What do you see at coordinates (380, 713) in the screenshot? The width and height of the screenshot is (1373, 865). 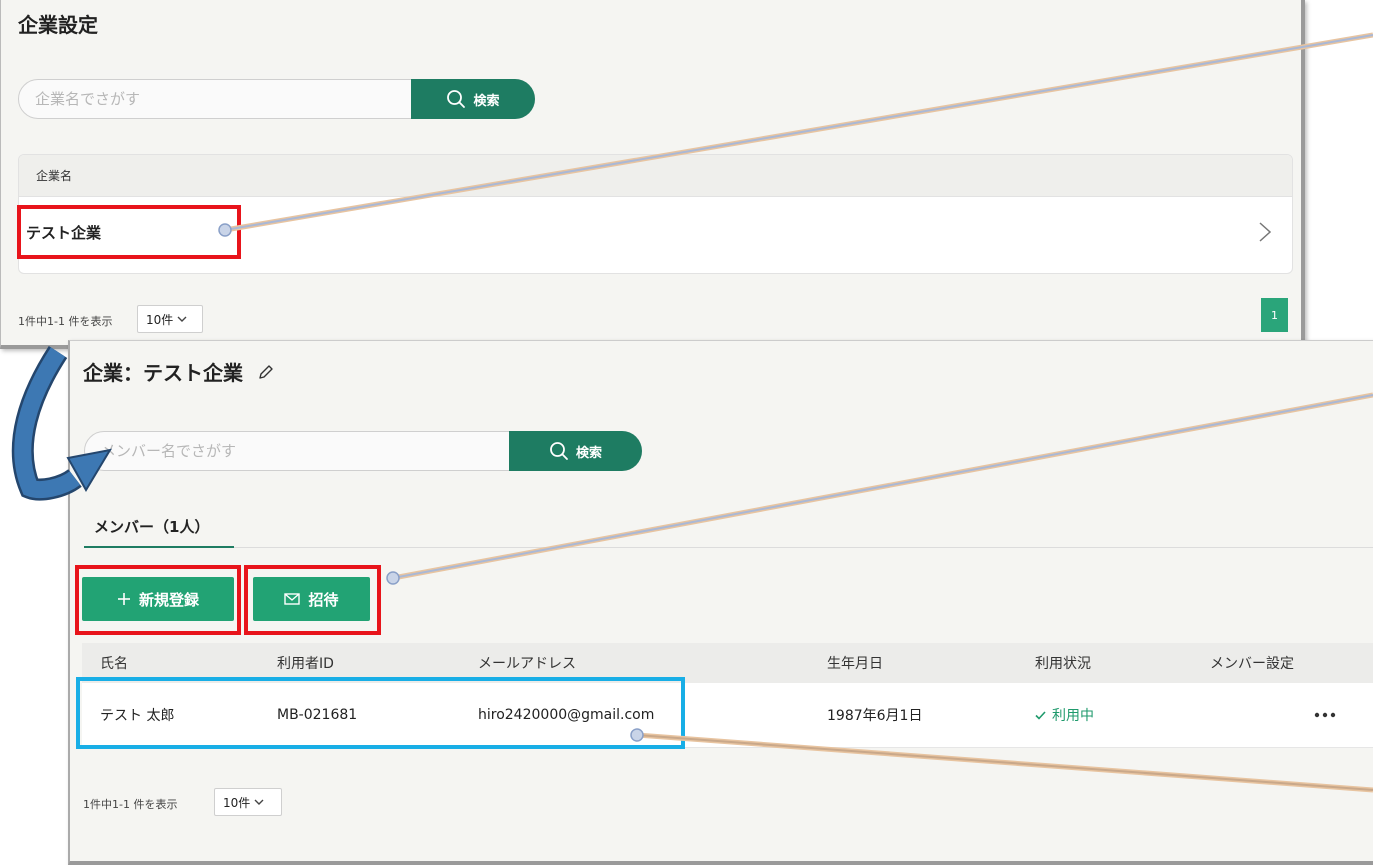 I see `highlight-member-row` at bounding box center [380, 713].